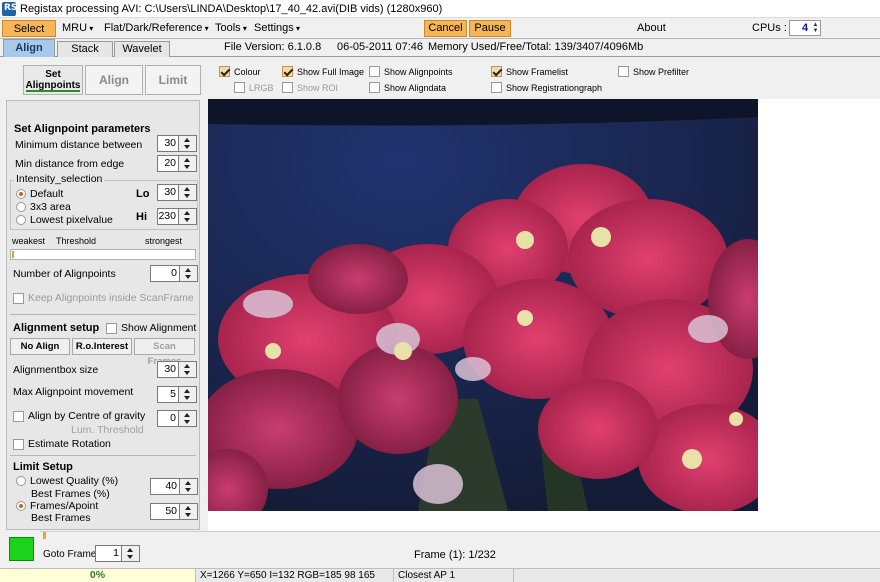  What do you see at coordinates (440, 553) in the screenshot?
I see `bottom-bar: Goto Frame 1 Frame (1): 1/232` at bounding box center [440, 553].